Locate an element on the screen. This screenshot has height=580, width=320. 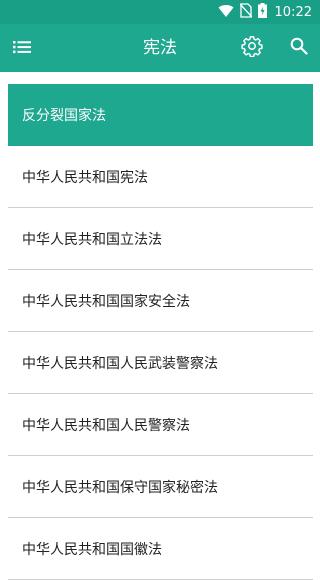
status-icons: 10:22 is located at coordinates (265, 12).